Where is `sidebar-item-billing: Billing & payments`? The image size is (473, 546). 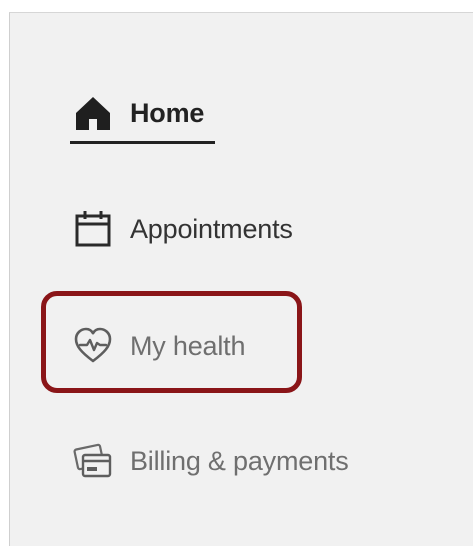
sidebar-item-billing: Billing & payments is located at coordinates (209, 461).